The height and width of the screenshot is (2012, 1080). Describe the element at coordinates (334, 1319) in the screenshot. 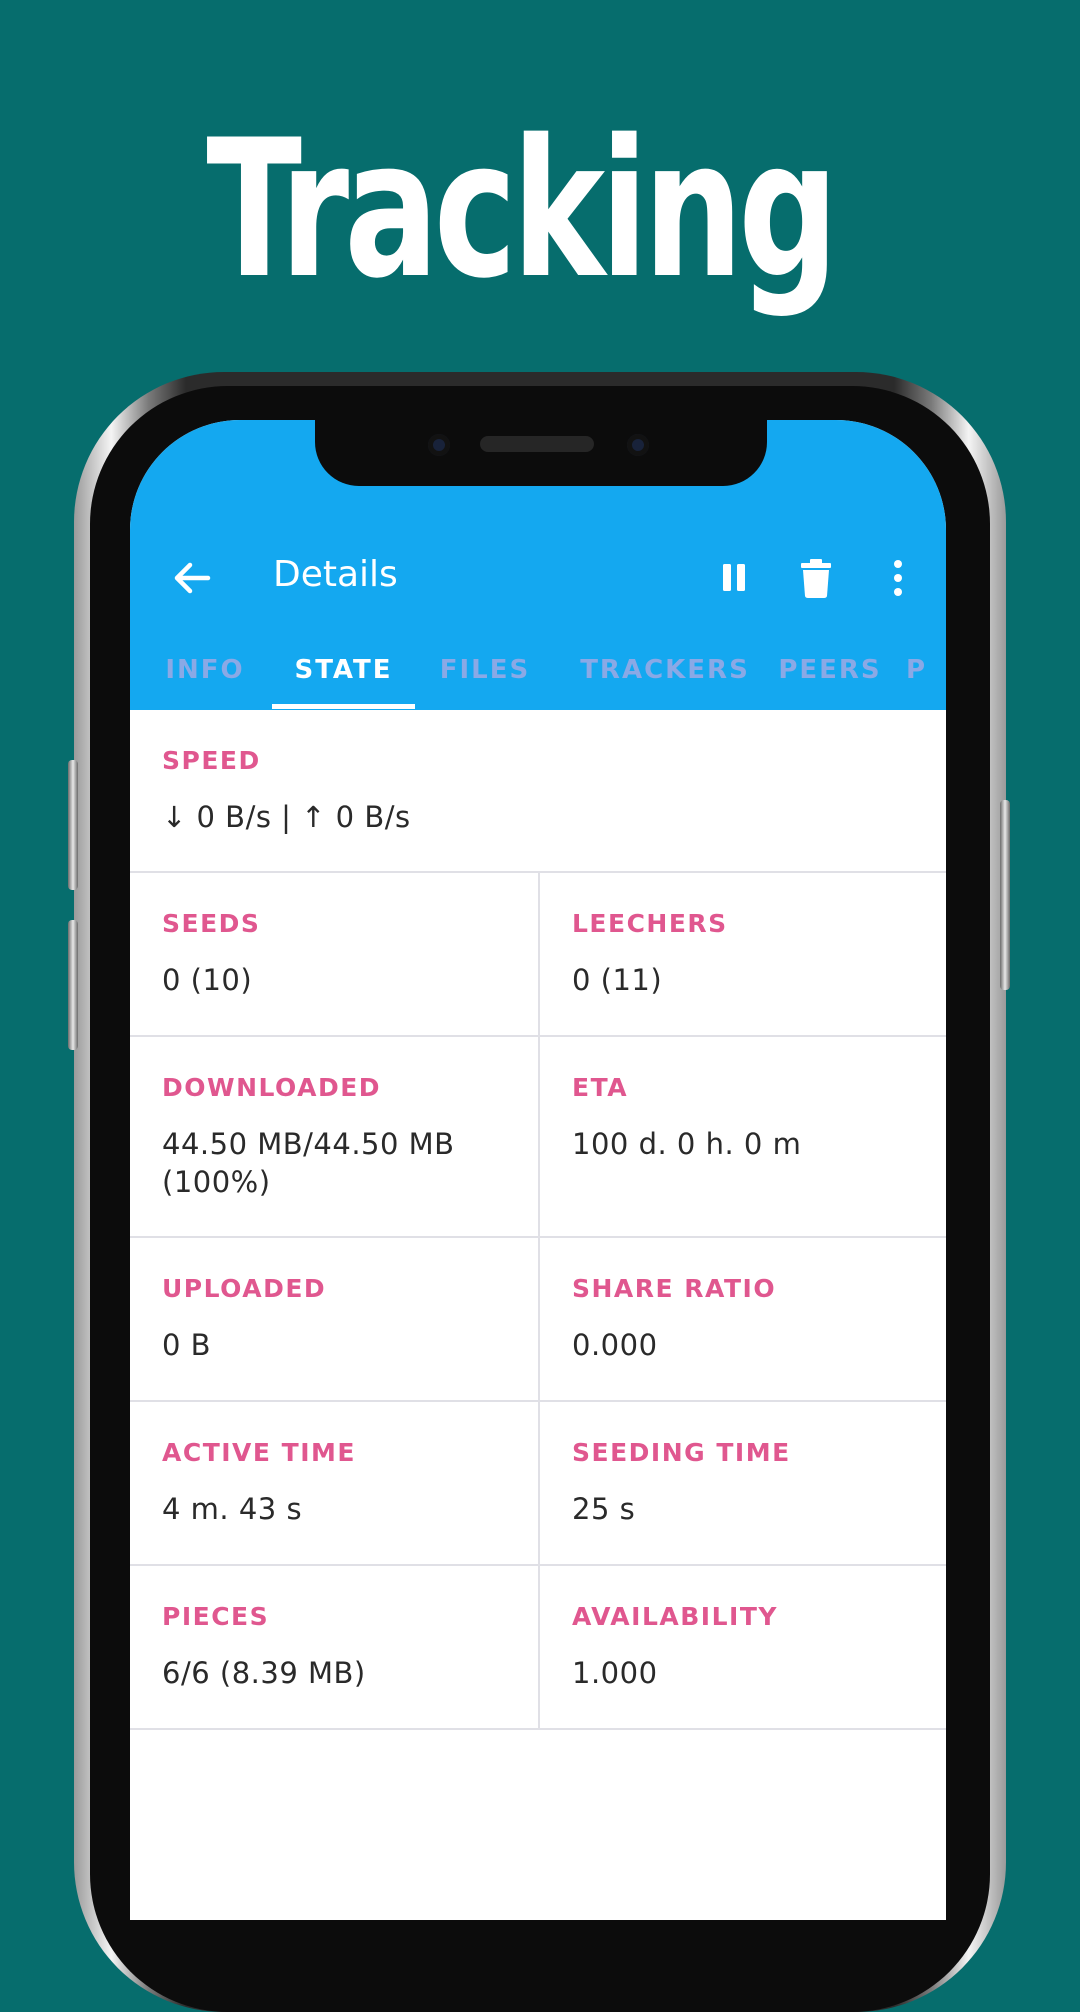

I see `uploaded-cell: UPLOADED 0 B` at that location.